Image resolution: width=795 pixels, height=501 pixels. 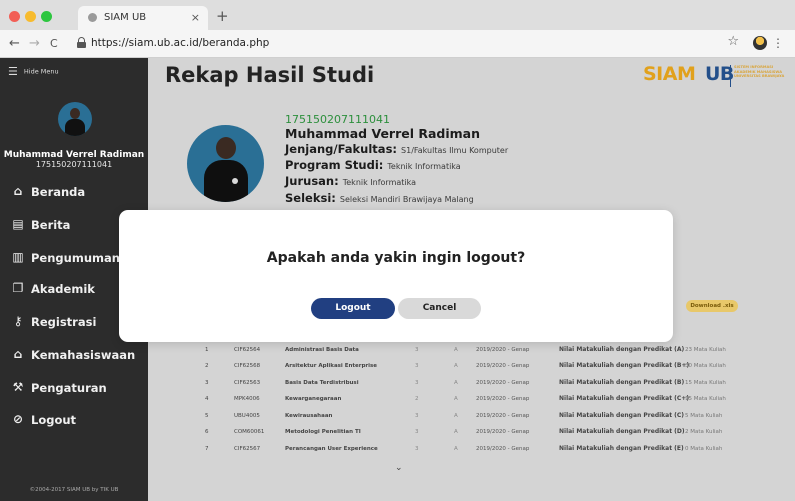 What do you see at coordinates (69, 388) in the screenshot?
I see `sidebar-item-label: Pengaturan` at bounding box center [69, 388].